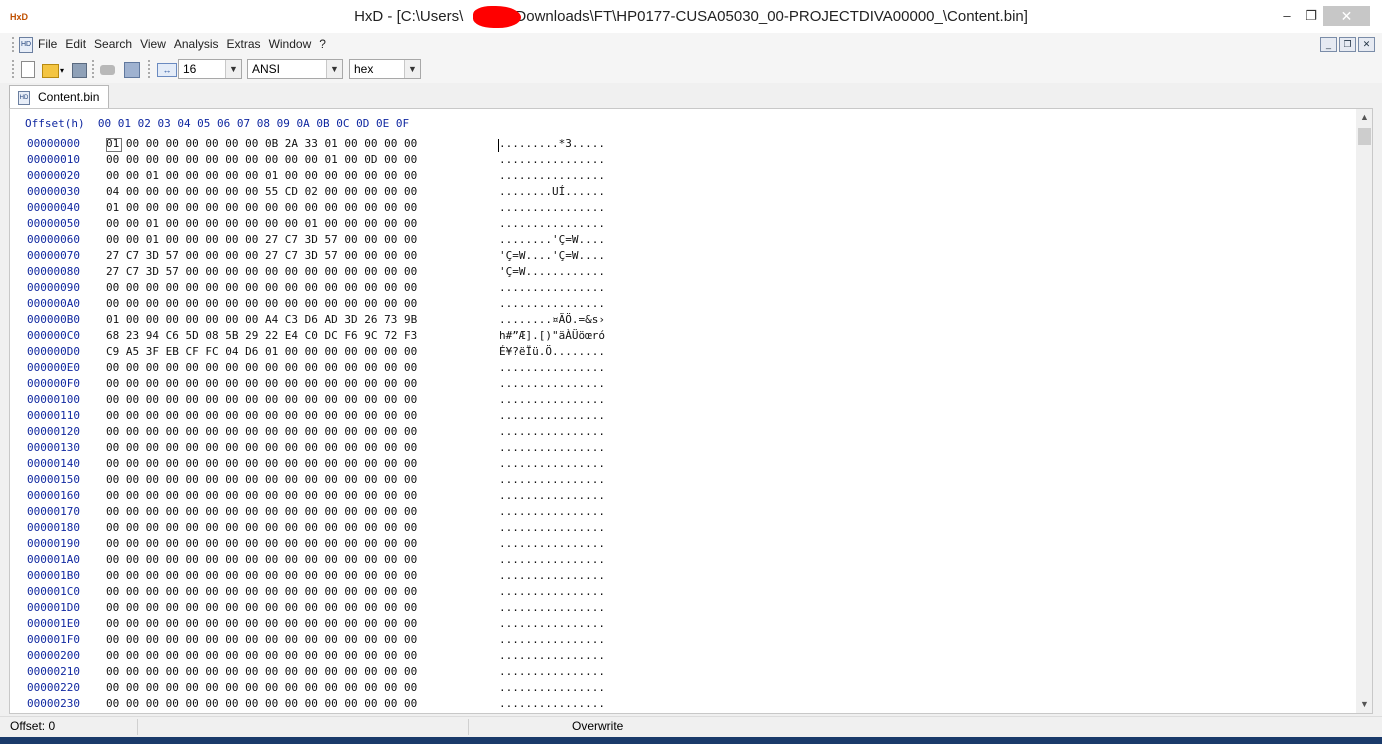 The width and height of the screenshot is (1382, 744). Describe the element at coordinates (1364, 117) in the screenshot. I see `scroll-up-icon: ▲` at that location.